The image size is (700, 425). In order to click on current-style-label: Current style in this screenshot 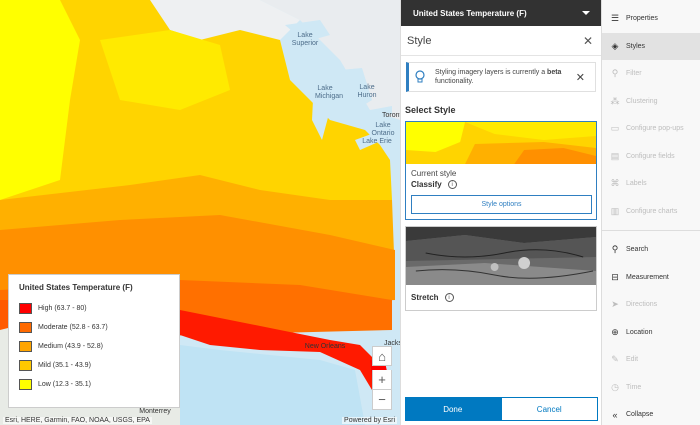, I will do `click(434, 173)`.